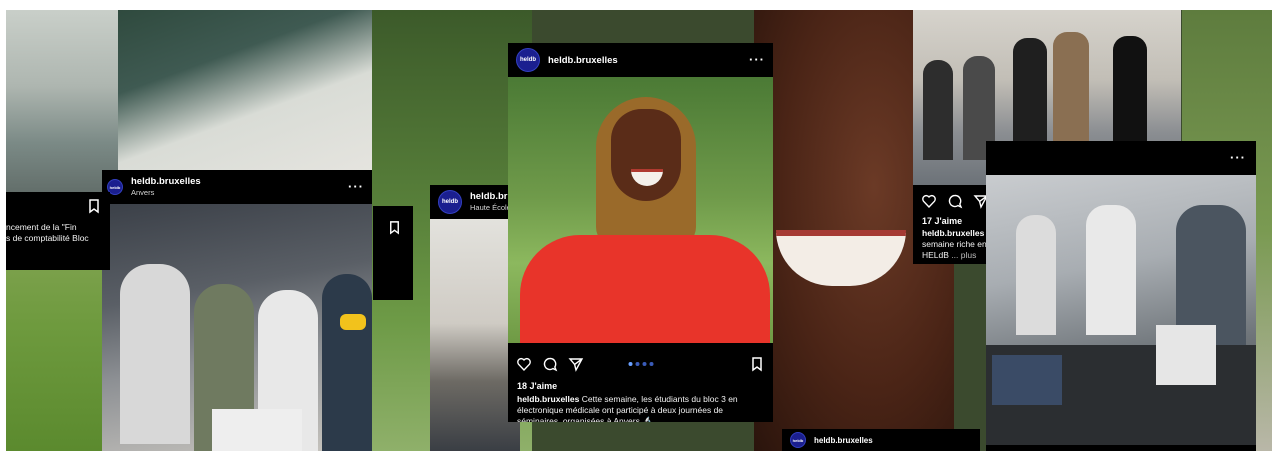 This screenshot has width=1277, height=455. Describe the element at coordinates (353, 322) in the screenshot. I see `mask-yellow` at that location.